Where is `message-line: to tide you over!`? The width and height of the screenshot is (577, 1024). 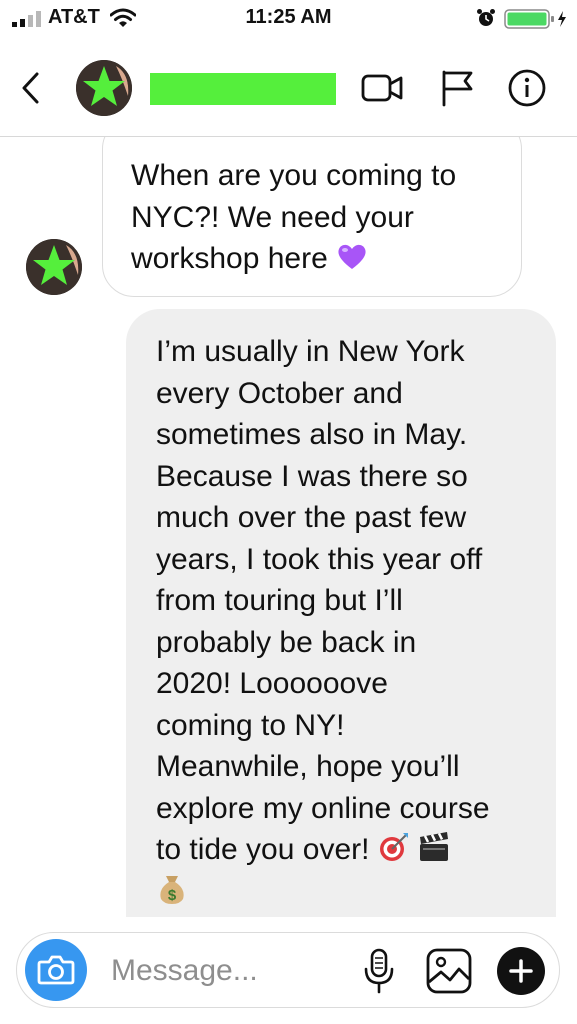 message-line: to tide you over! is located at coordinates (341, 850).